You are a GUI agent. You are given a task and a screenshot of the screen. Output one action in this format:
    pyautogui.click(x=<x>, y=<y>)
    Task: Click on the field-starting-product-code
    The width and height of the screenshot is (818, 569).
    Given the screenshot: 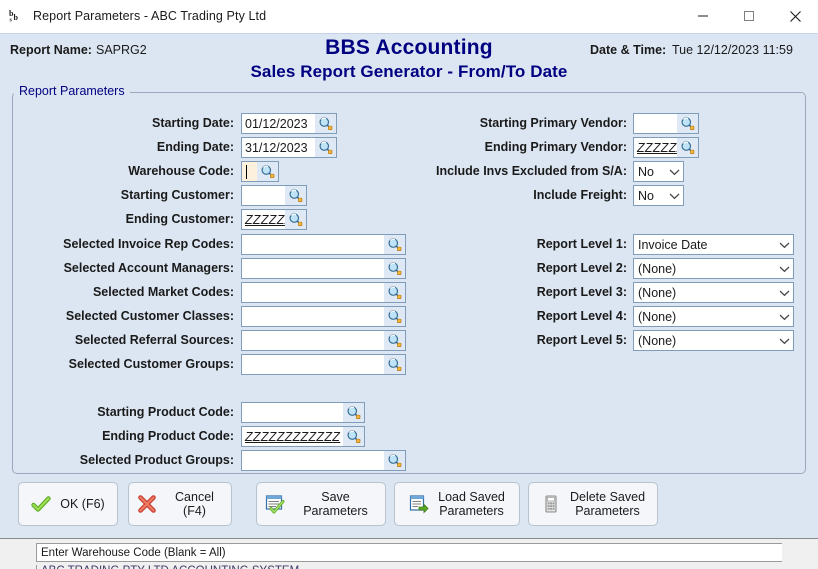 What is the action you would take?
    pyautogui.click(x=303, y=412)
    